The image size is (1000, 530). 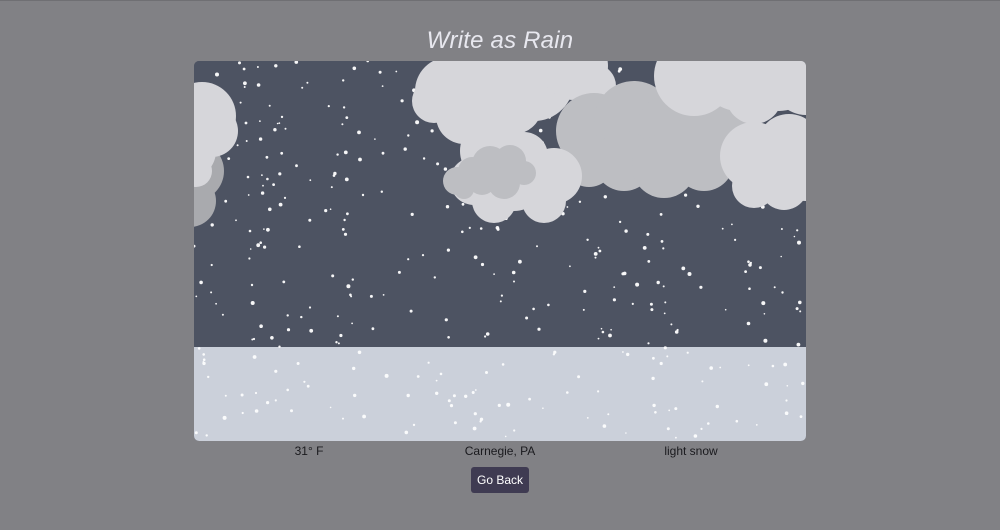 I want to click on go-back-button: Go Back, so click(x=500, y=480).